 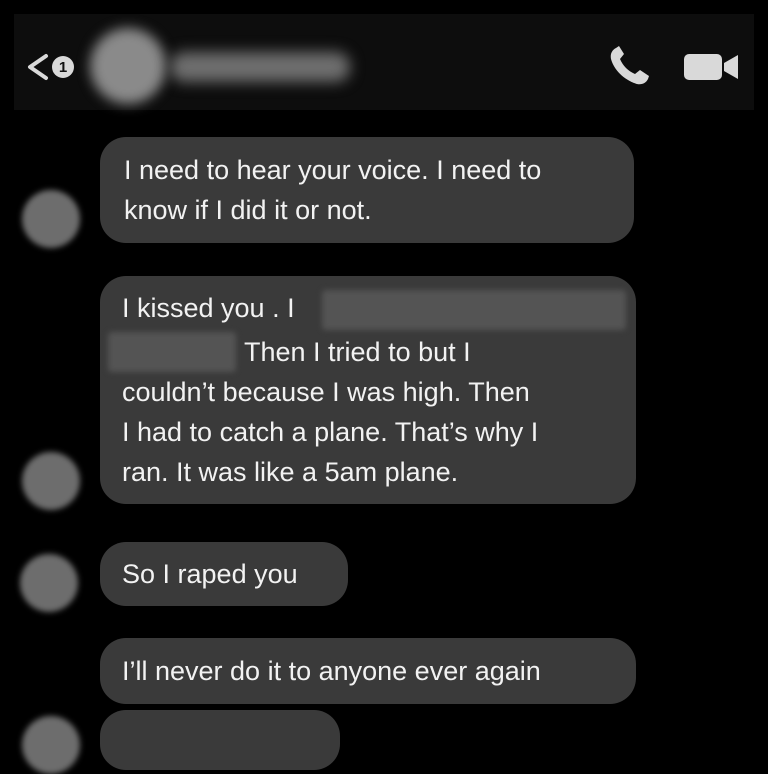 I want to click on message-bubble-partial, so click(x=220, y=740).